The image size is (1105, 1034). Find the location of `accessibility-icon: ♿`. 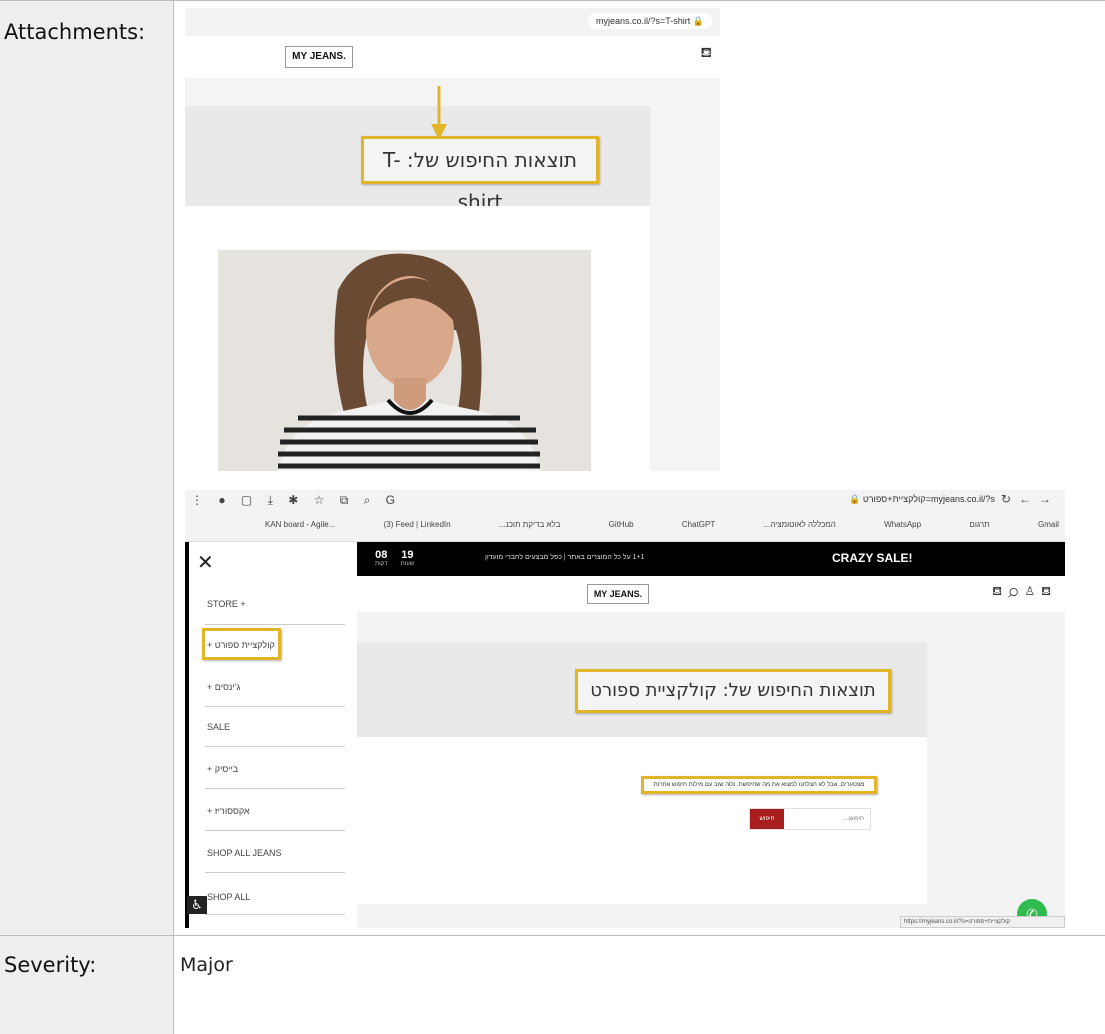

accessibility-icon: ♿ is located at coordinates (197, 905).